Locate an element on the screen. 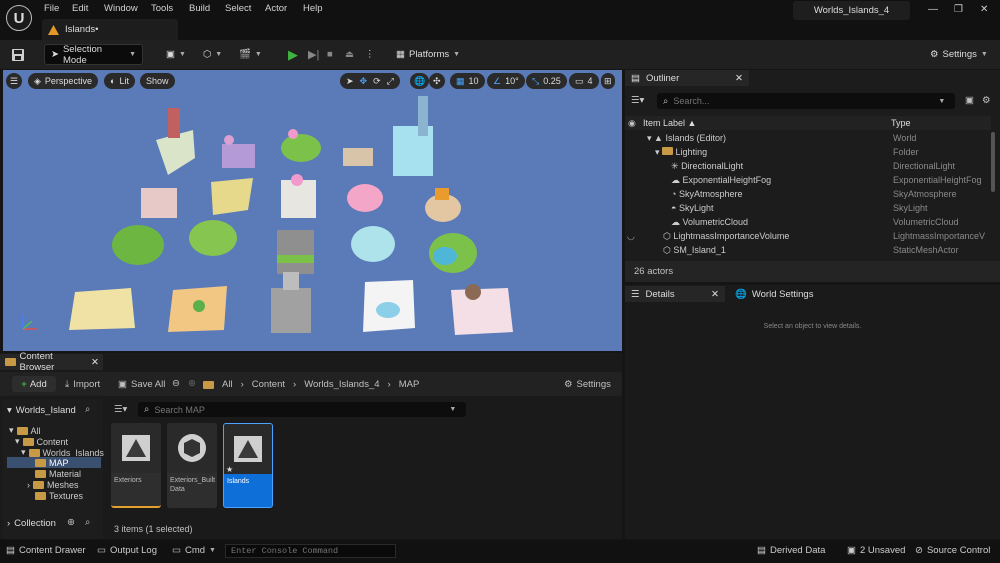  asset-search: ⌕ ▼ is located at coordinates (302, 409).